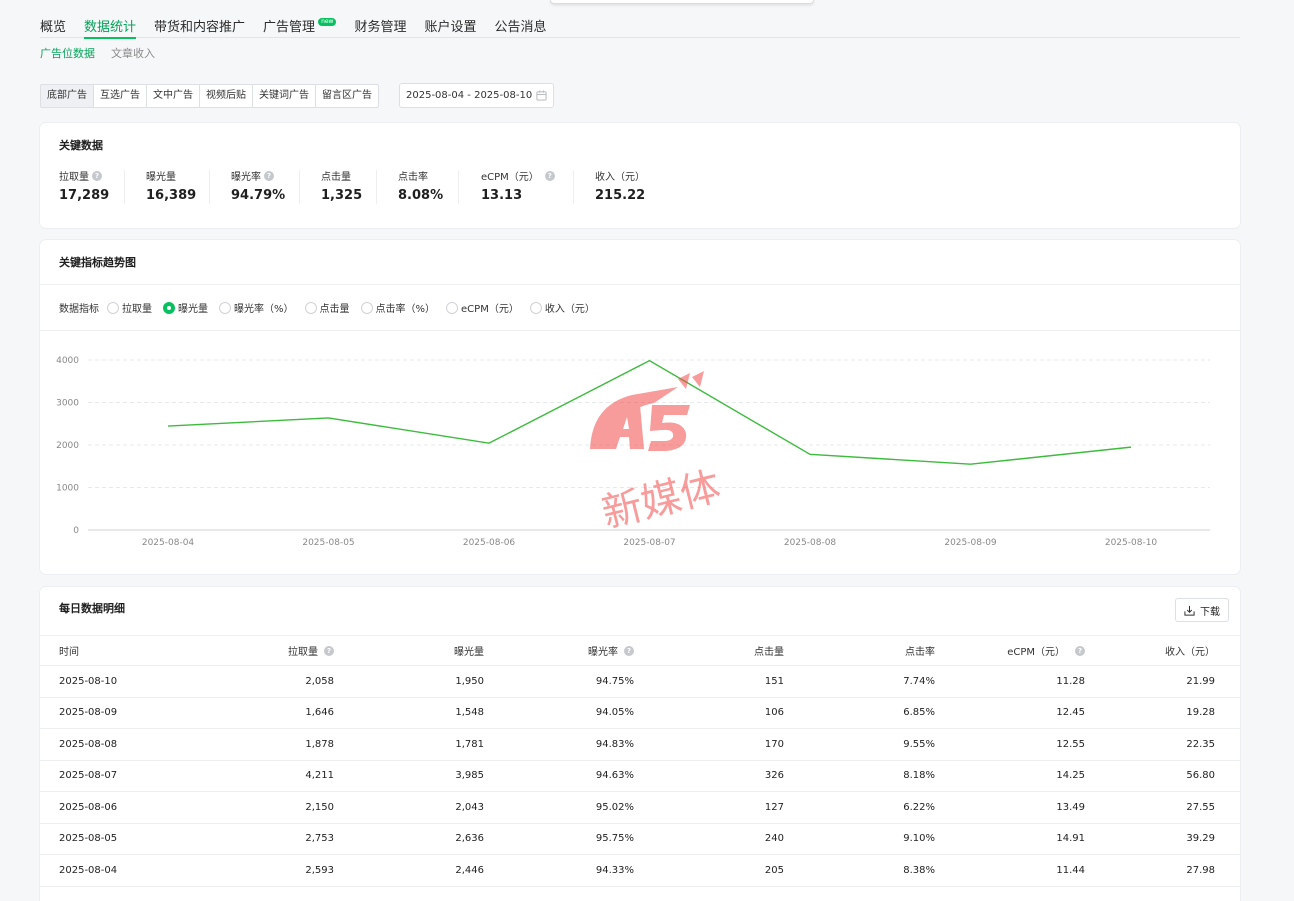 This screenshot has height=901, width=1294. I want to click on nav-label: 数据统计, so click(110, 27).